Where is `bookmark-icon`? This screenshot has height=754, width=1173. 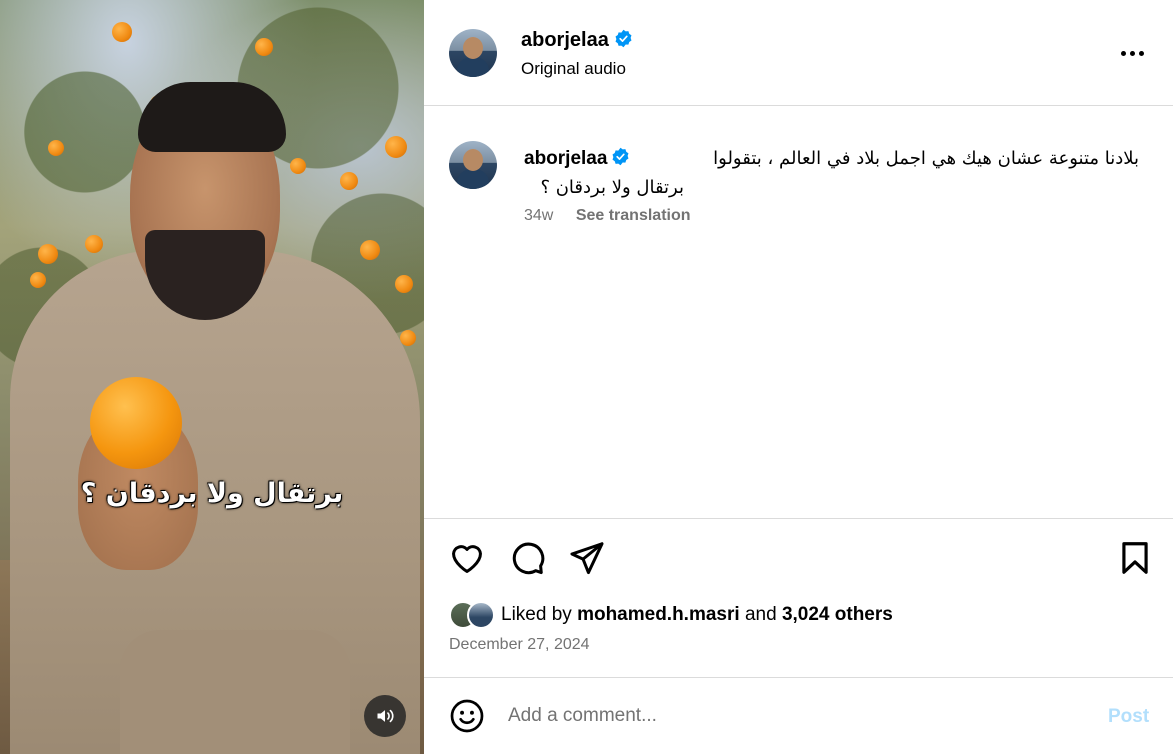 bookmark-icon is located at coordinates (1135, 558).